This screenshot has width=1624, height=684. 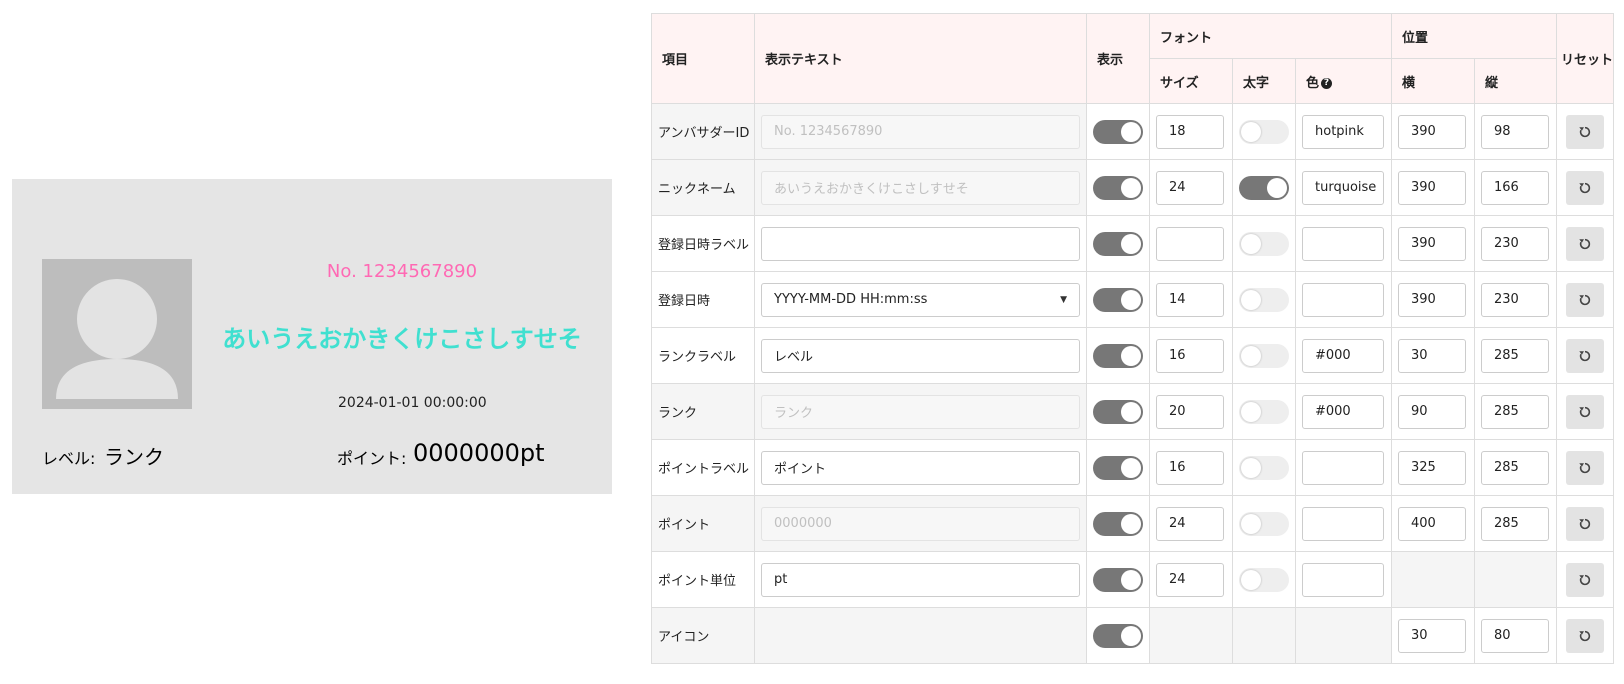 What do you see at coordinates (1190, 131) in the screenshot?
I see `font-size-input: 18` at bounding box center [1190, 131].